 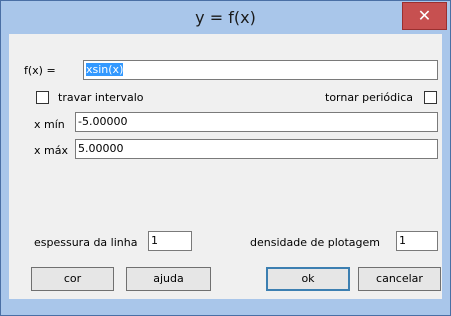 I want to click on close-button: ✕, so click(x=424, y=16).